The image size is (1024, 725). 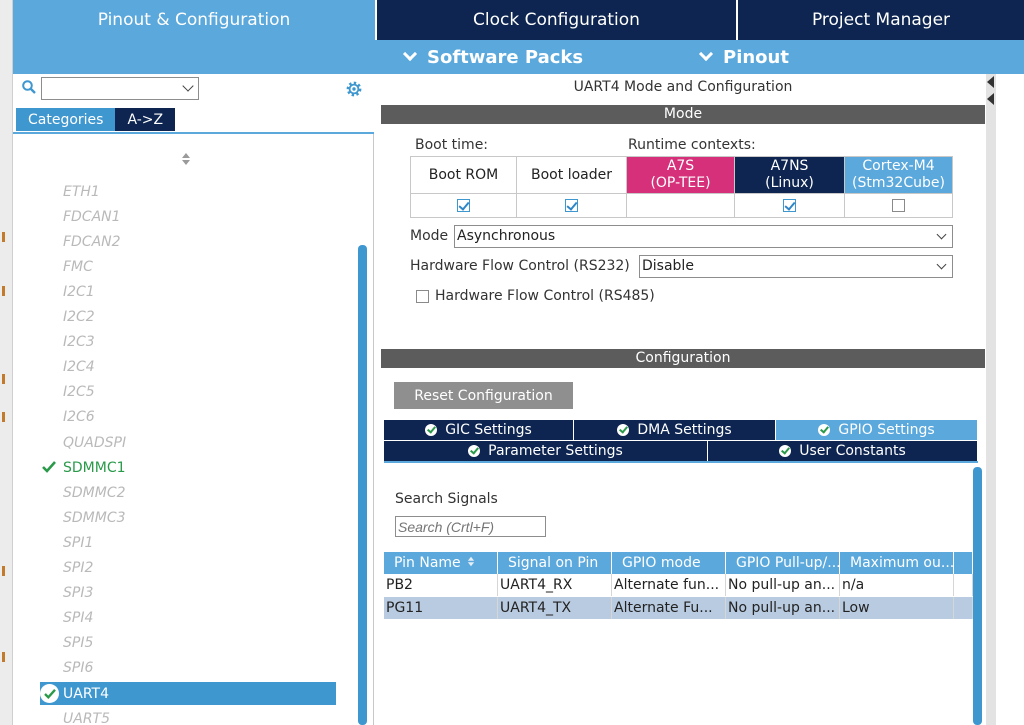 I want to click on search-signals-input, so click(x=470, y=526).